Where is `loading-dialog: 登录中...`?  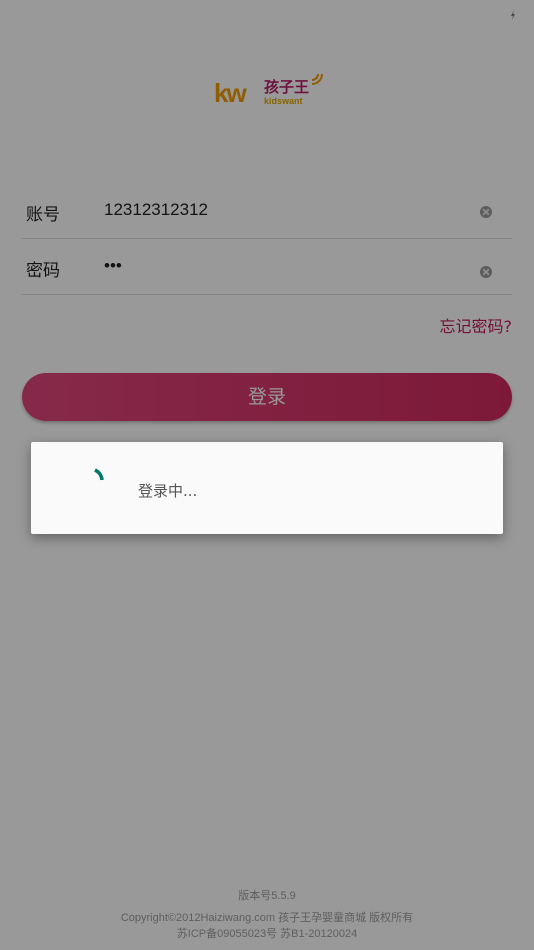
loading-dialog: 登录中... is located at coordinates (267, 488).